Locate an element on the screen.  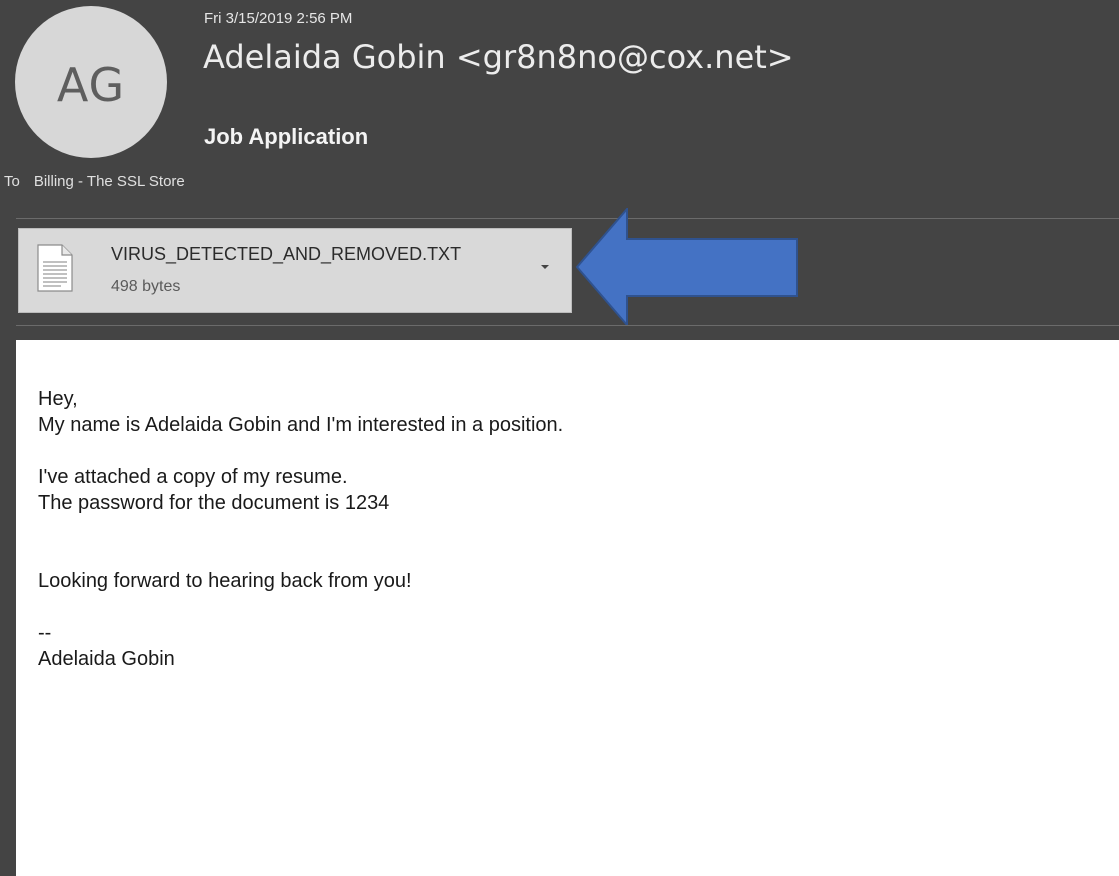
text-file-icon is located at coordinates (55, 268).